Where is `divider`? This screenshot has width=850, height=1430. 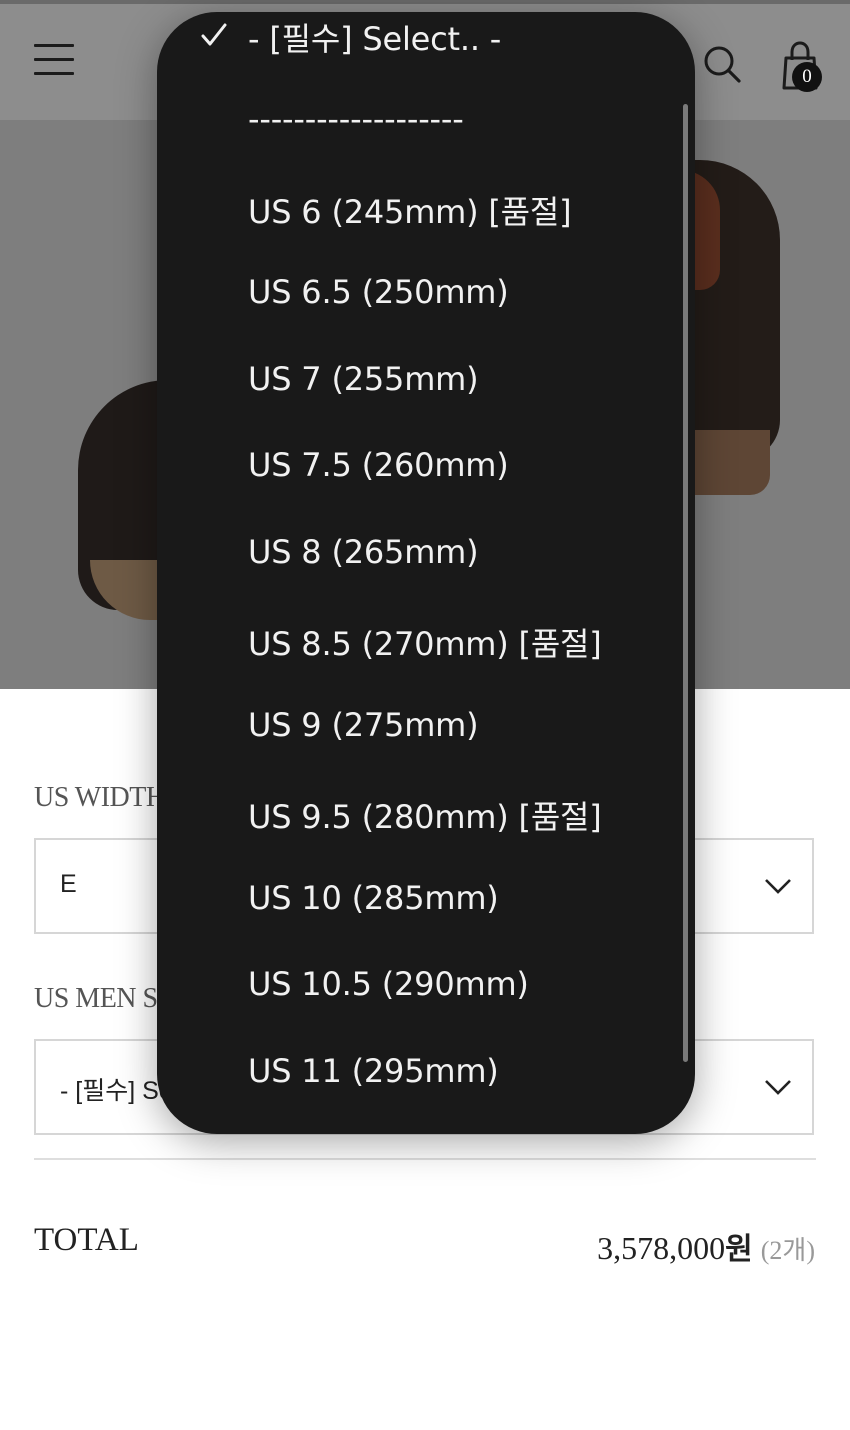
divider is located at coordinates (425, 1159).